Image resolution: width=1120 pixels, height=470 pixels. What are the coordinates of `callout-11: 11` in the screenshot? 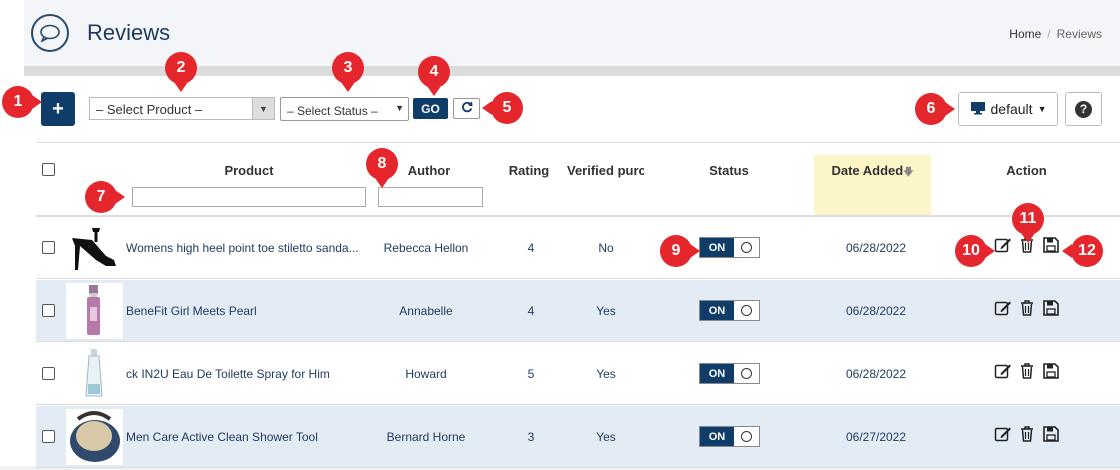 It's located at (1028, 219).